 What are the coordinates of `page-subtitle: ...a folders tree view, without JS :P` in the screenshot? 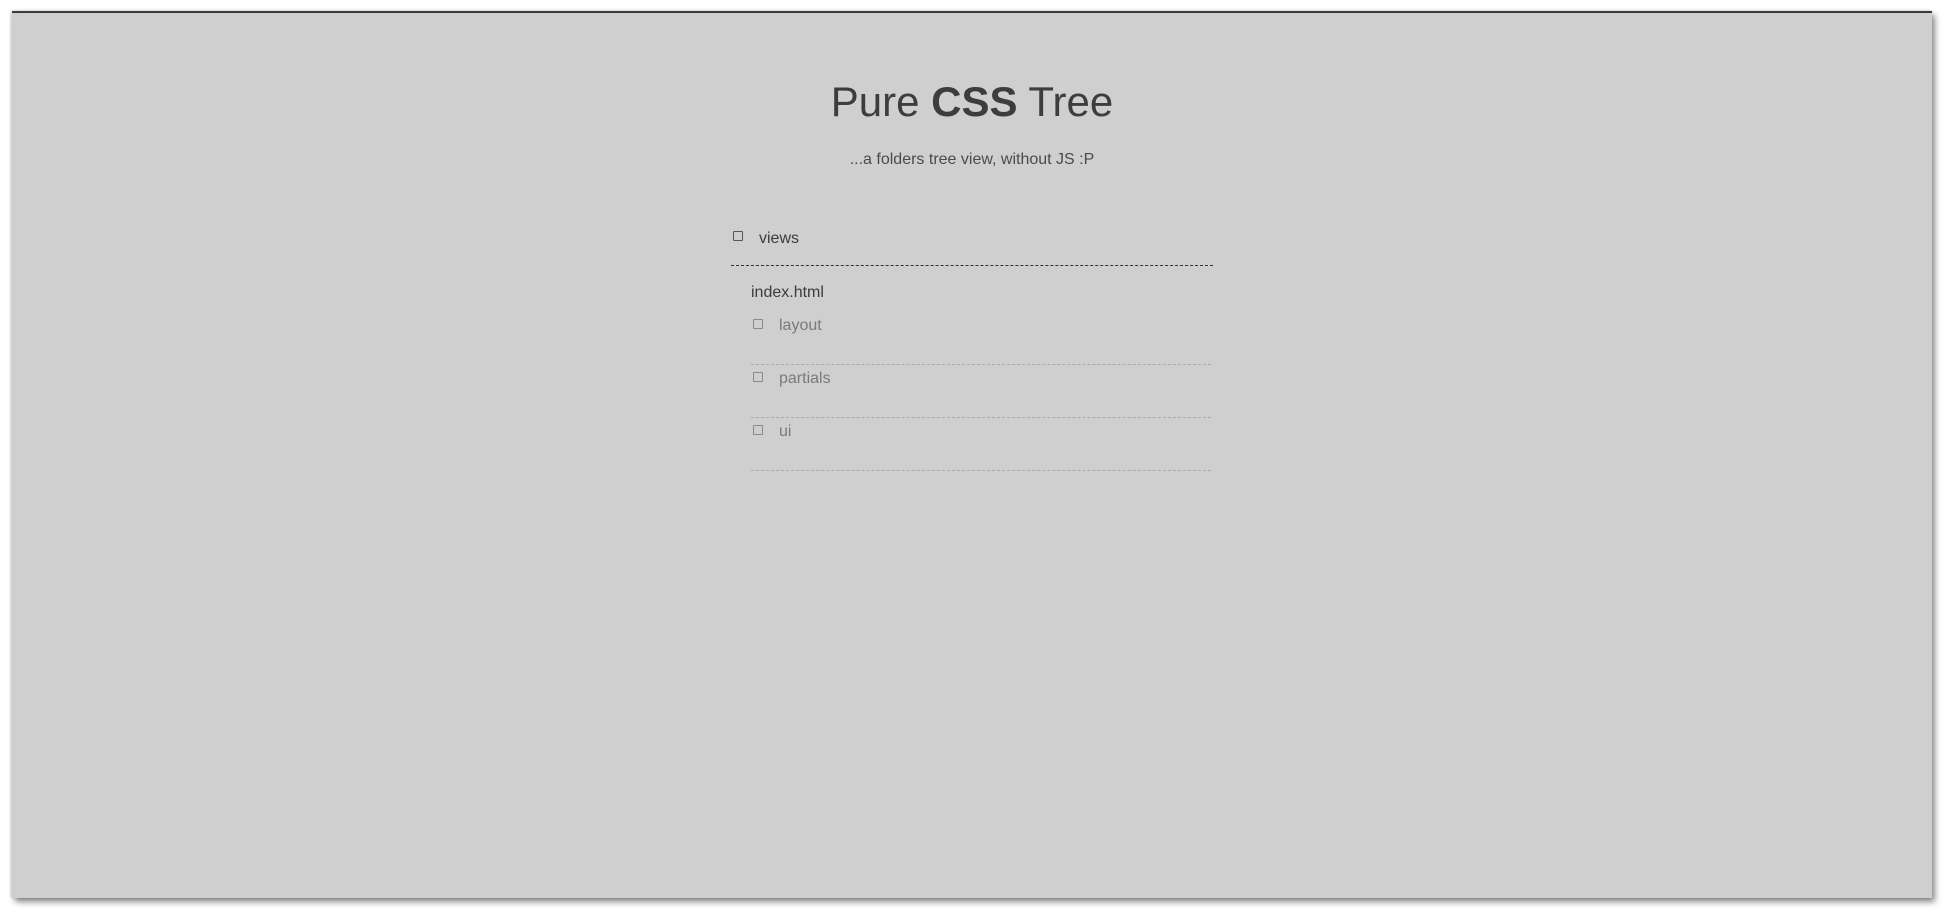 It's located at (972, 159).